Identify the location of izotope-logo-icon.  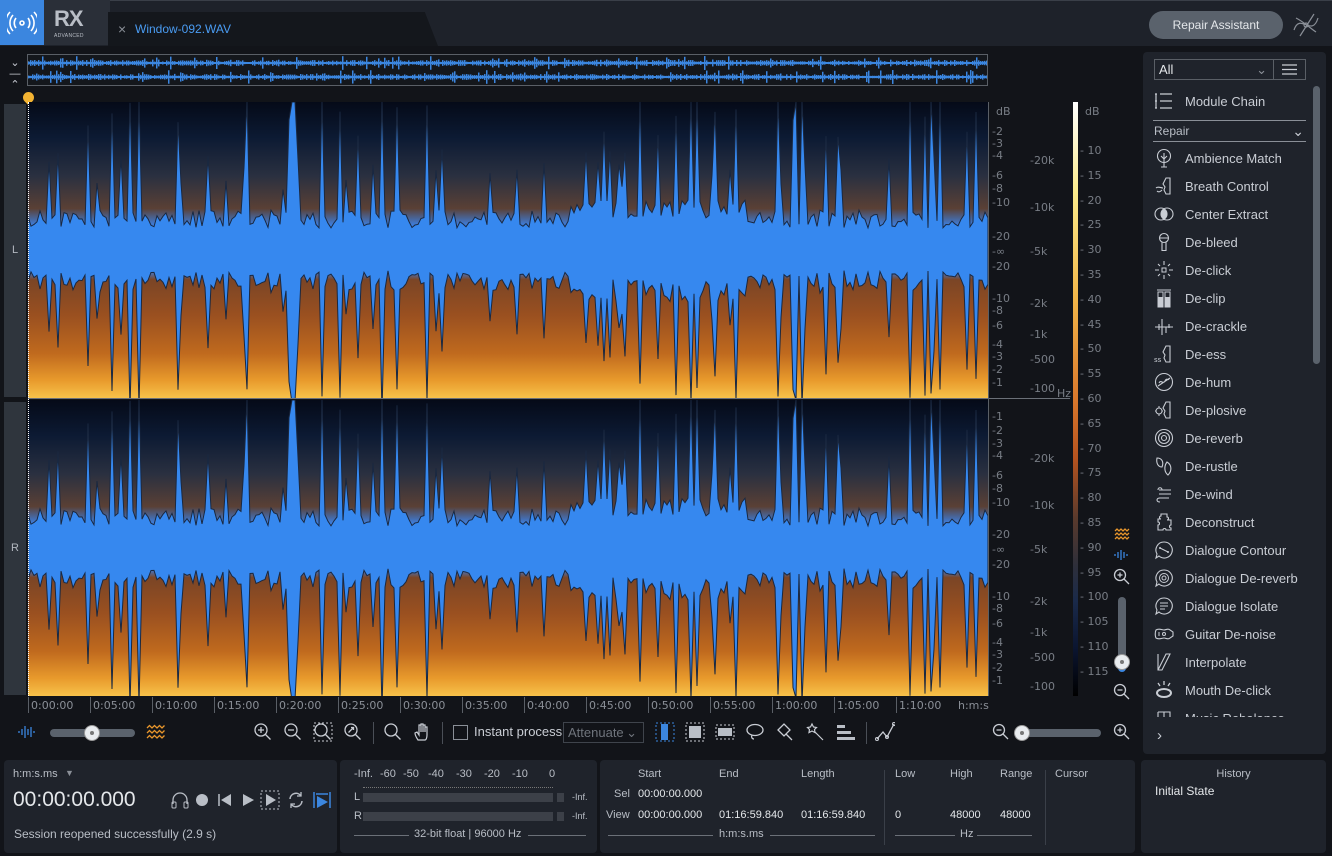
(22, 22).